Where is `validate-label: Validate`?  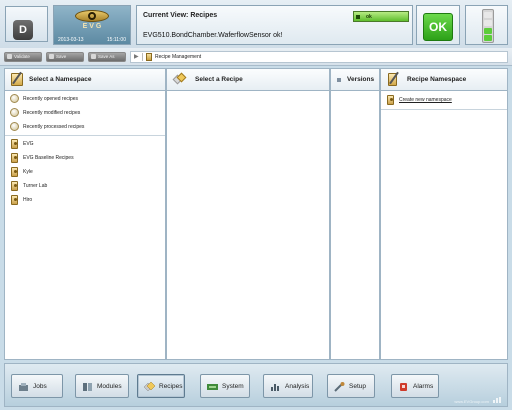
validate-label: Validate is located at coordinates (22, 56).